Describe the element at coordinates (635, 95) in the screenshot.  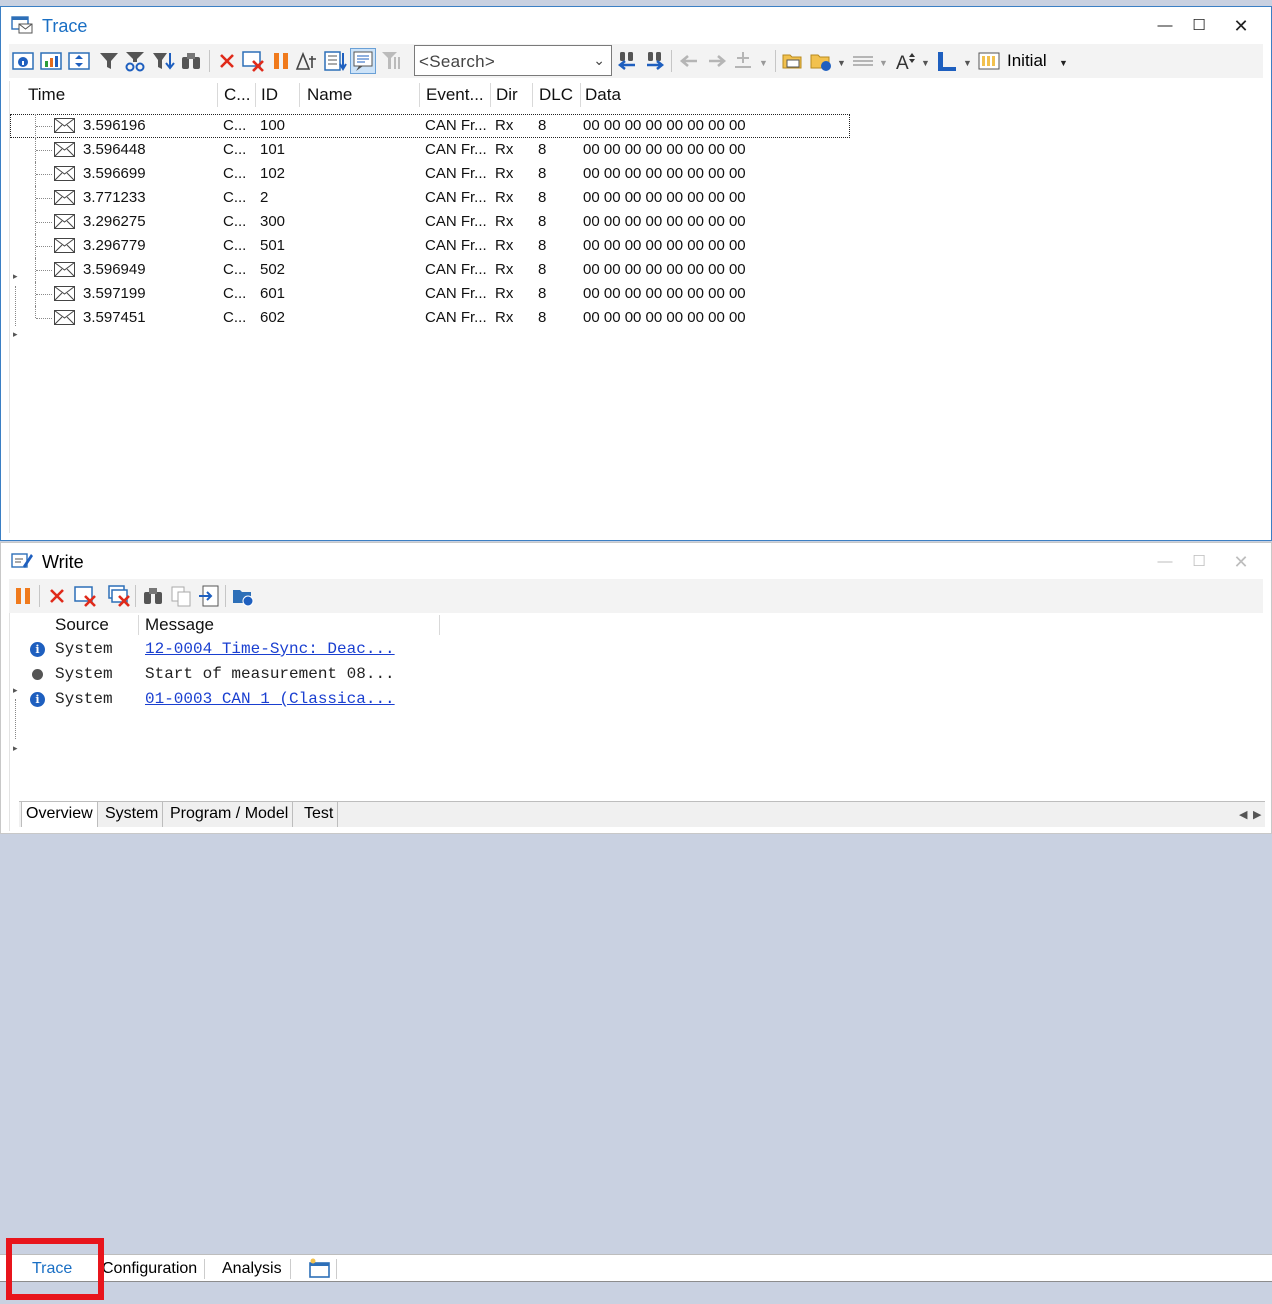
I see `column-header-data: Data` at that location.